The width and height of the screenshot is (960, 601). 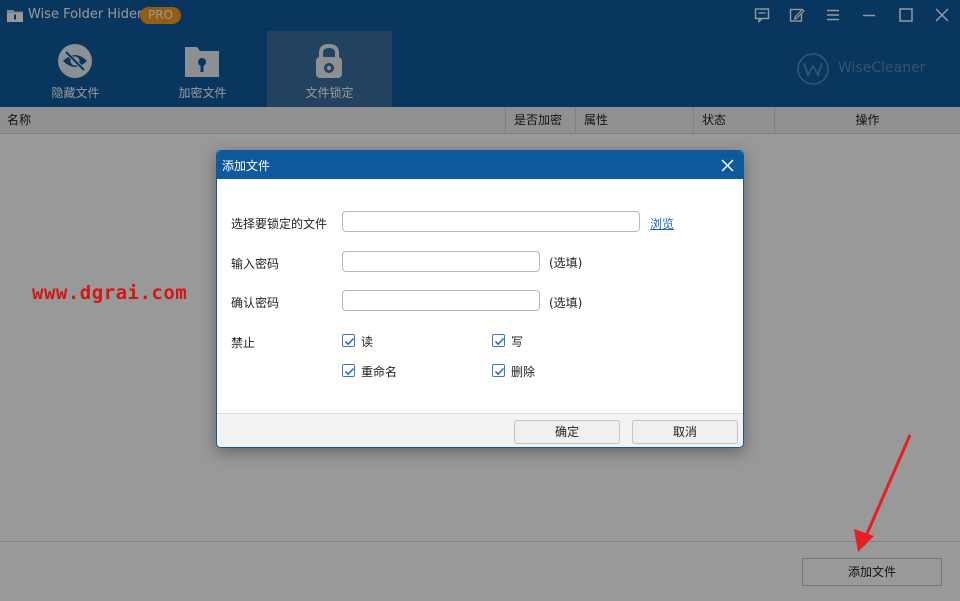 What do you see at coordinates (246, 166) in the screenshot?
I see `dialog-title: 添加文件` at bounding box center [246, 166].